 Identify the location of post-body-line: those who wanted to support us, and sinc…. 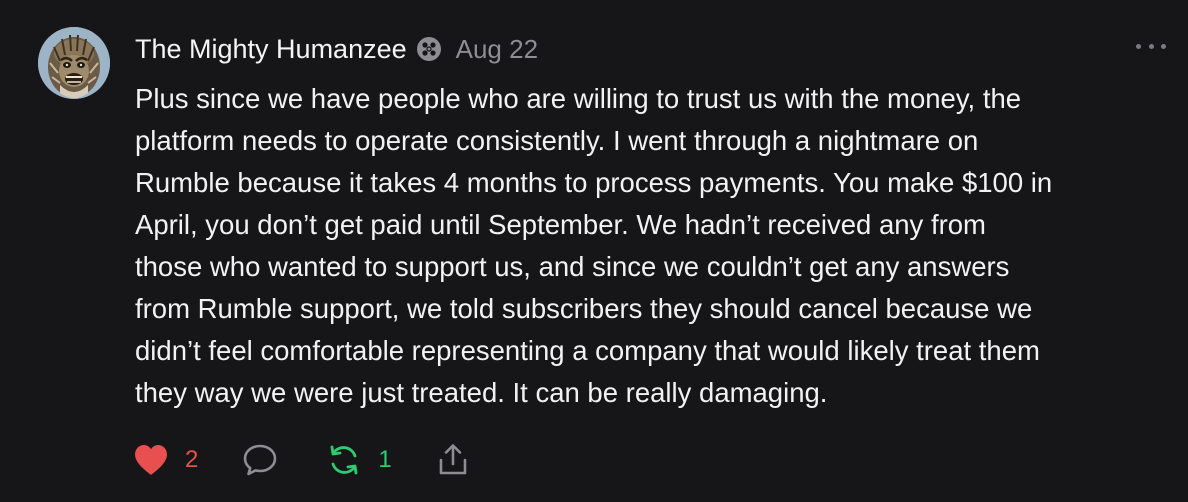
(572, 266).